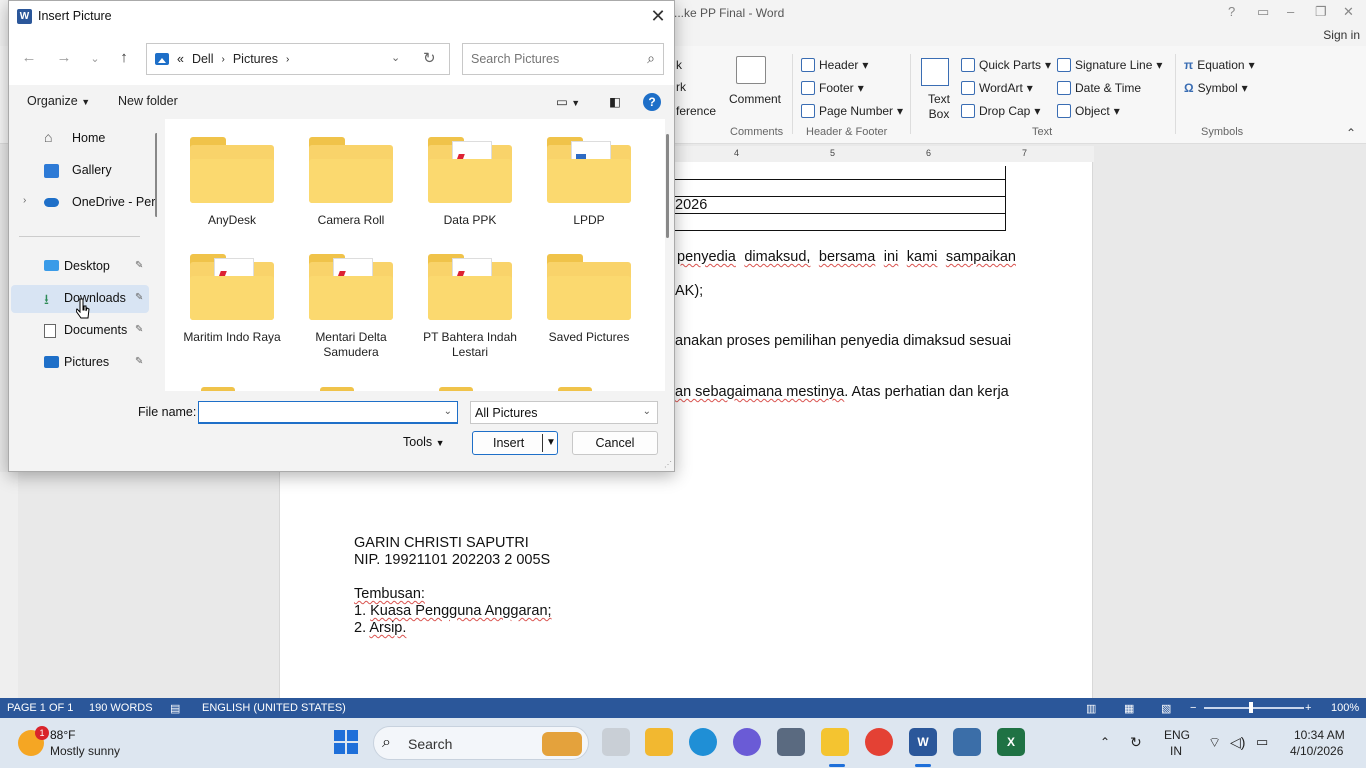 The image size is (1366, 768). What do you see at coordinates (40, 708) in the screenshot?
I see `page-count: PAGE 1 OF 1` at bounding box center [40, 708].